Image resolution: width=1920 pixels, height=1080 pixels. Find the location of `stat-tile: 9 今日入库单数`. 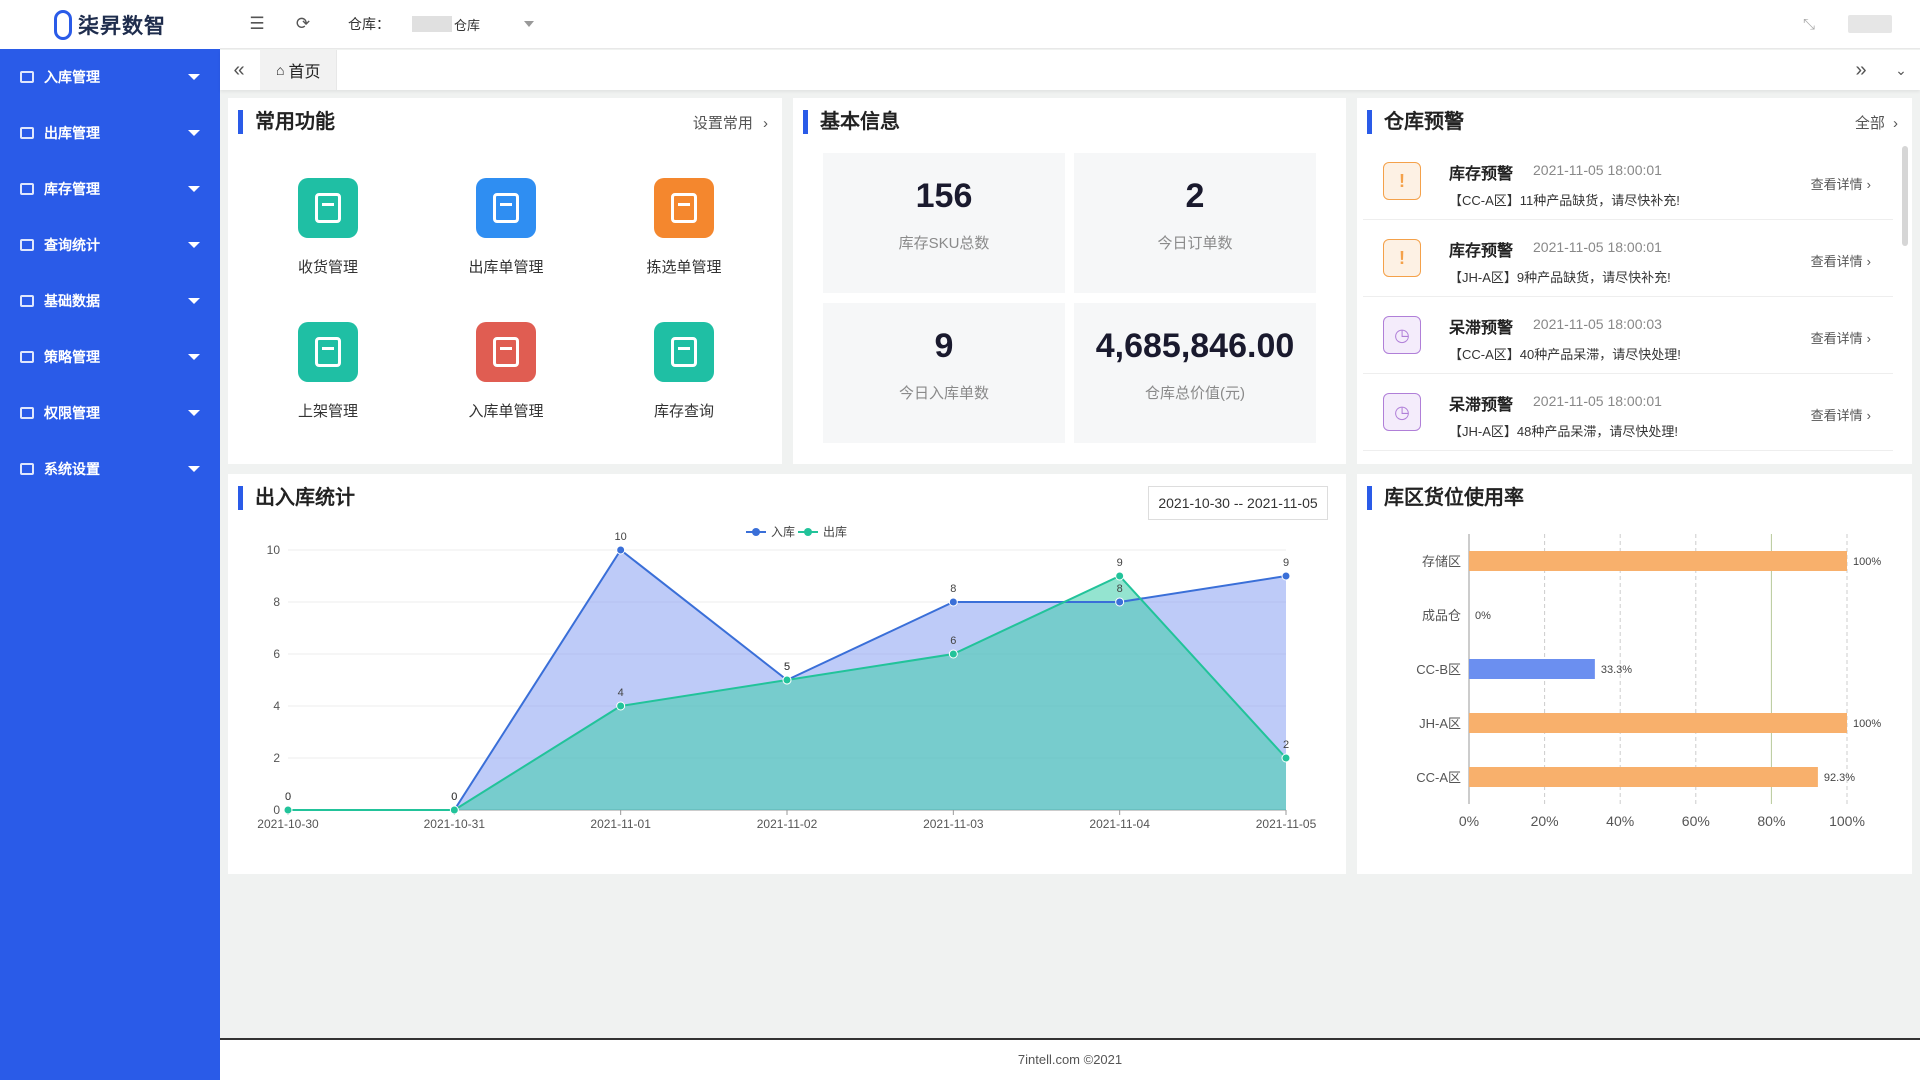

stat-tile: 9 今日入库单数 is located at coordinates (944, 373).